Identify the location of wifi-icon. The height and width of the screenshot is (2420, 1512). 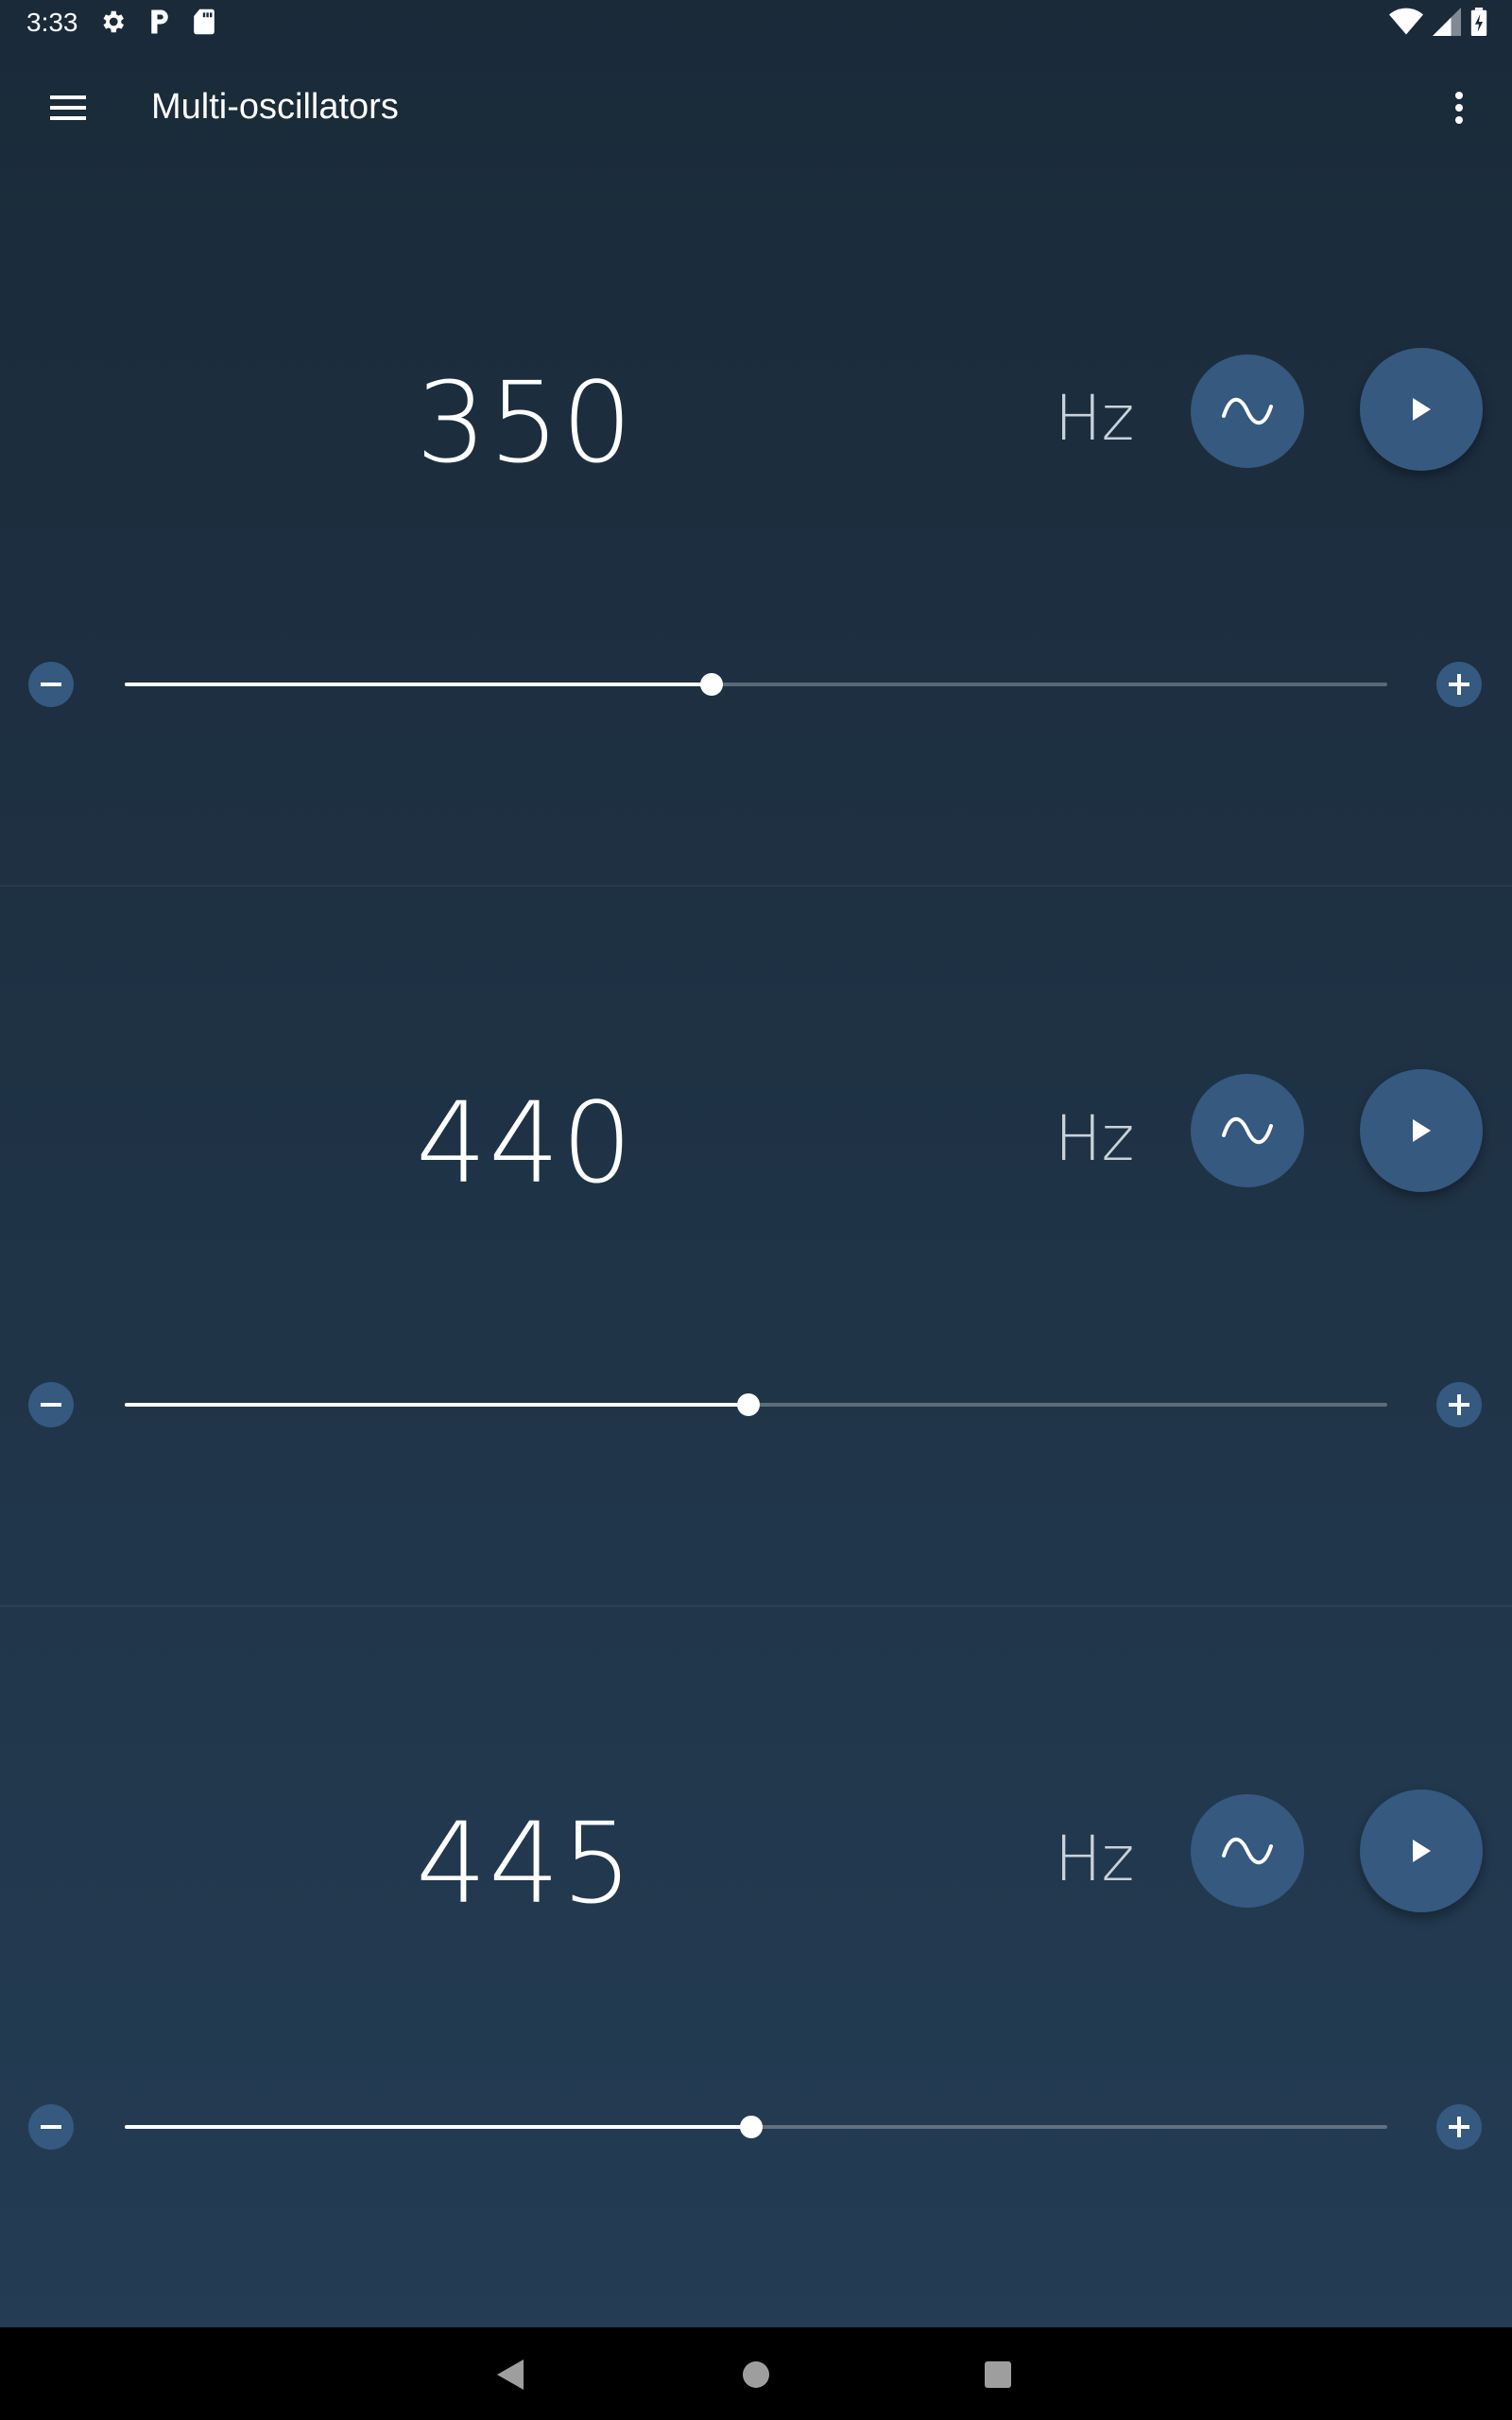
(1406, 24).